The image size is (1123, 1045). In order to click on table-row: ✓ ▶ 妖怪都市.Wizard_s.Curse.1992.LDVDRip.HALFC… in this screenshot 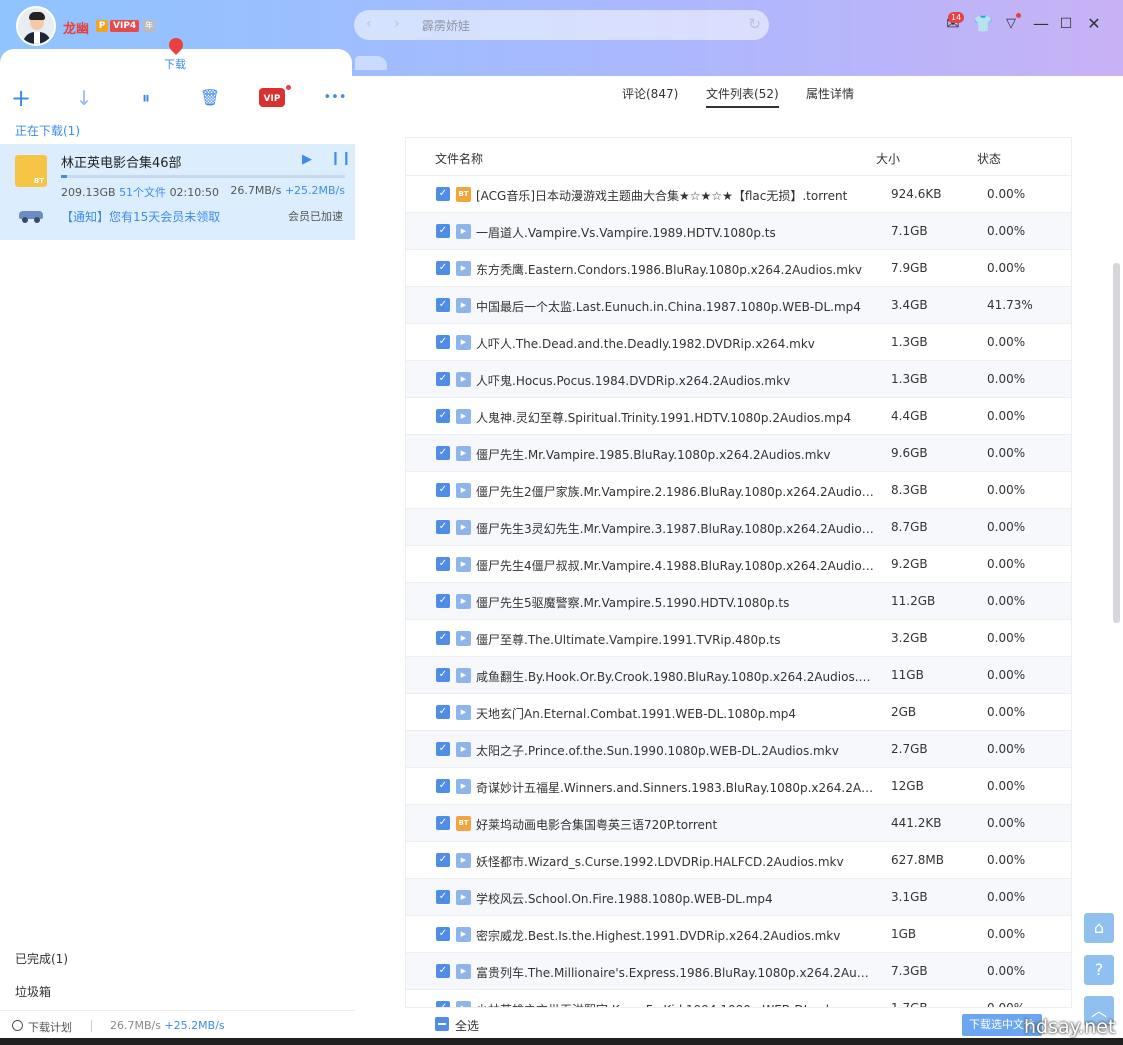, I will do `click(738, 860)`.